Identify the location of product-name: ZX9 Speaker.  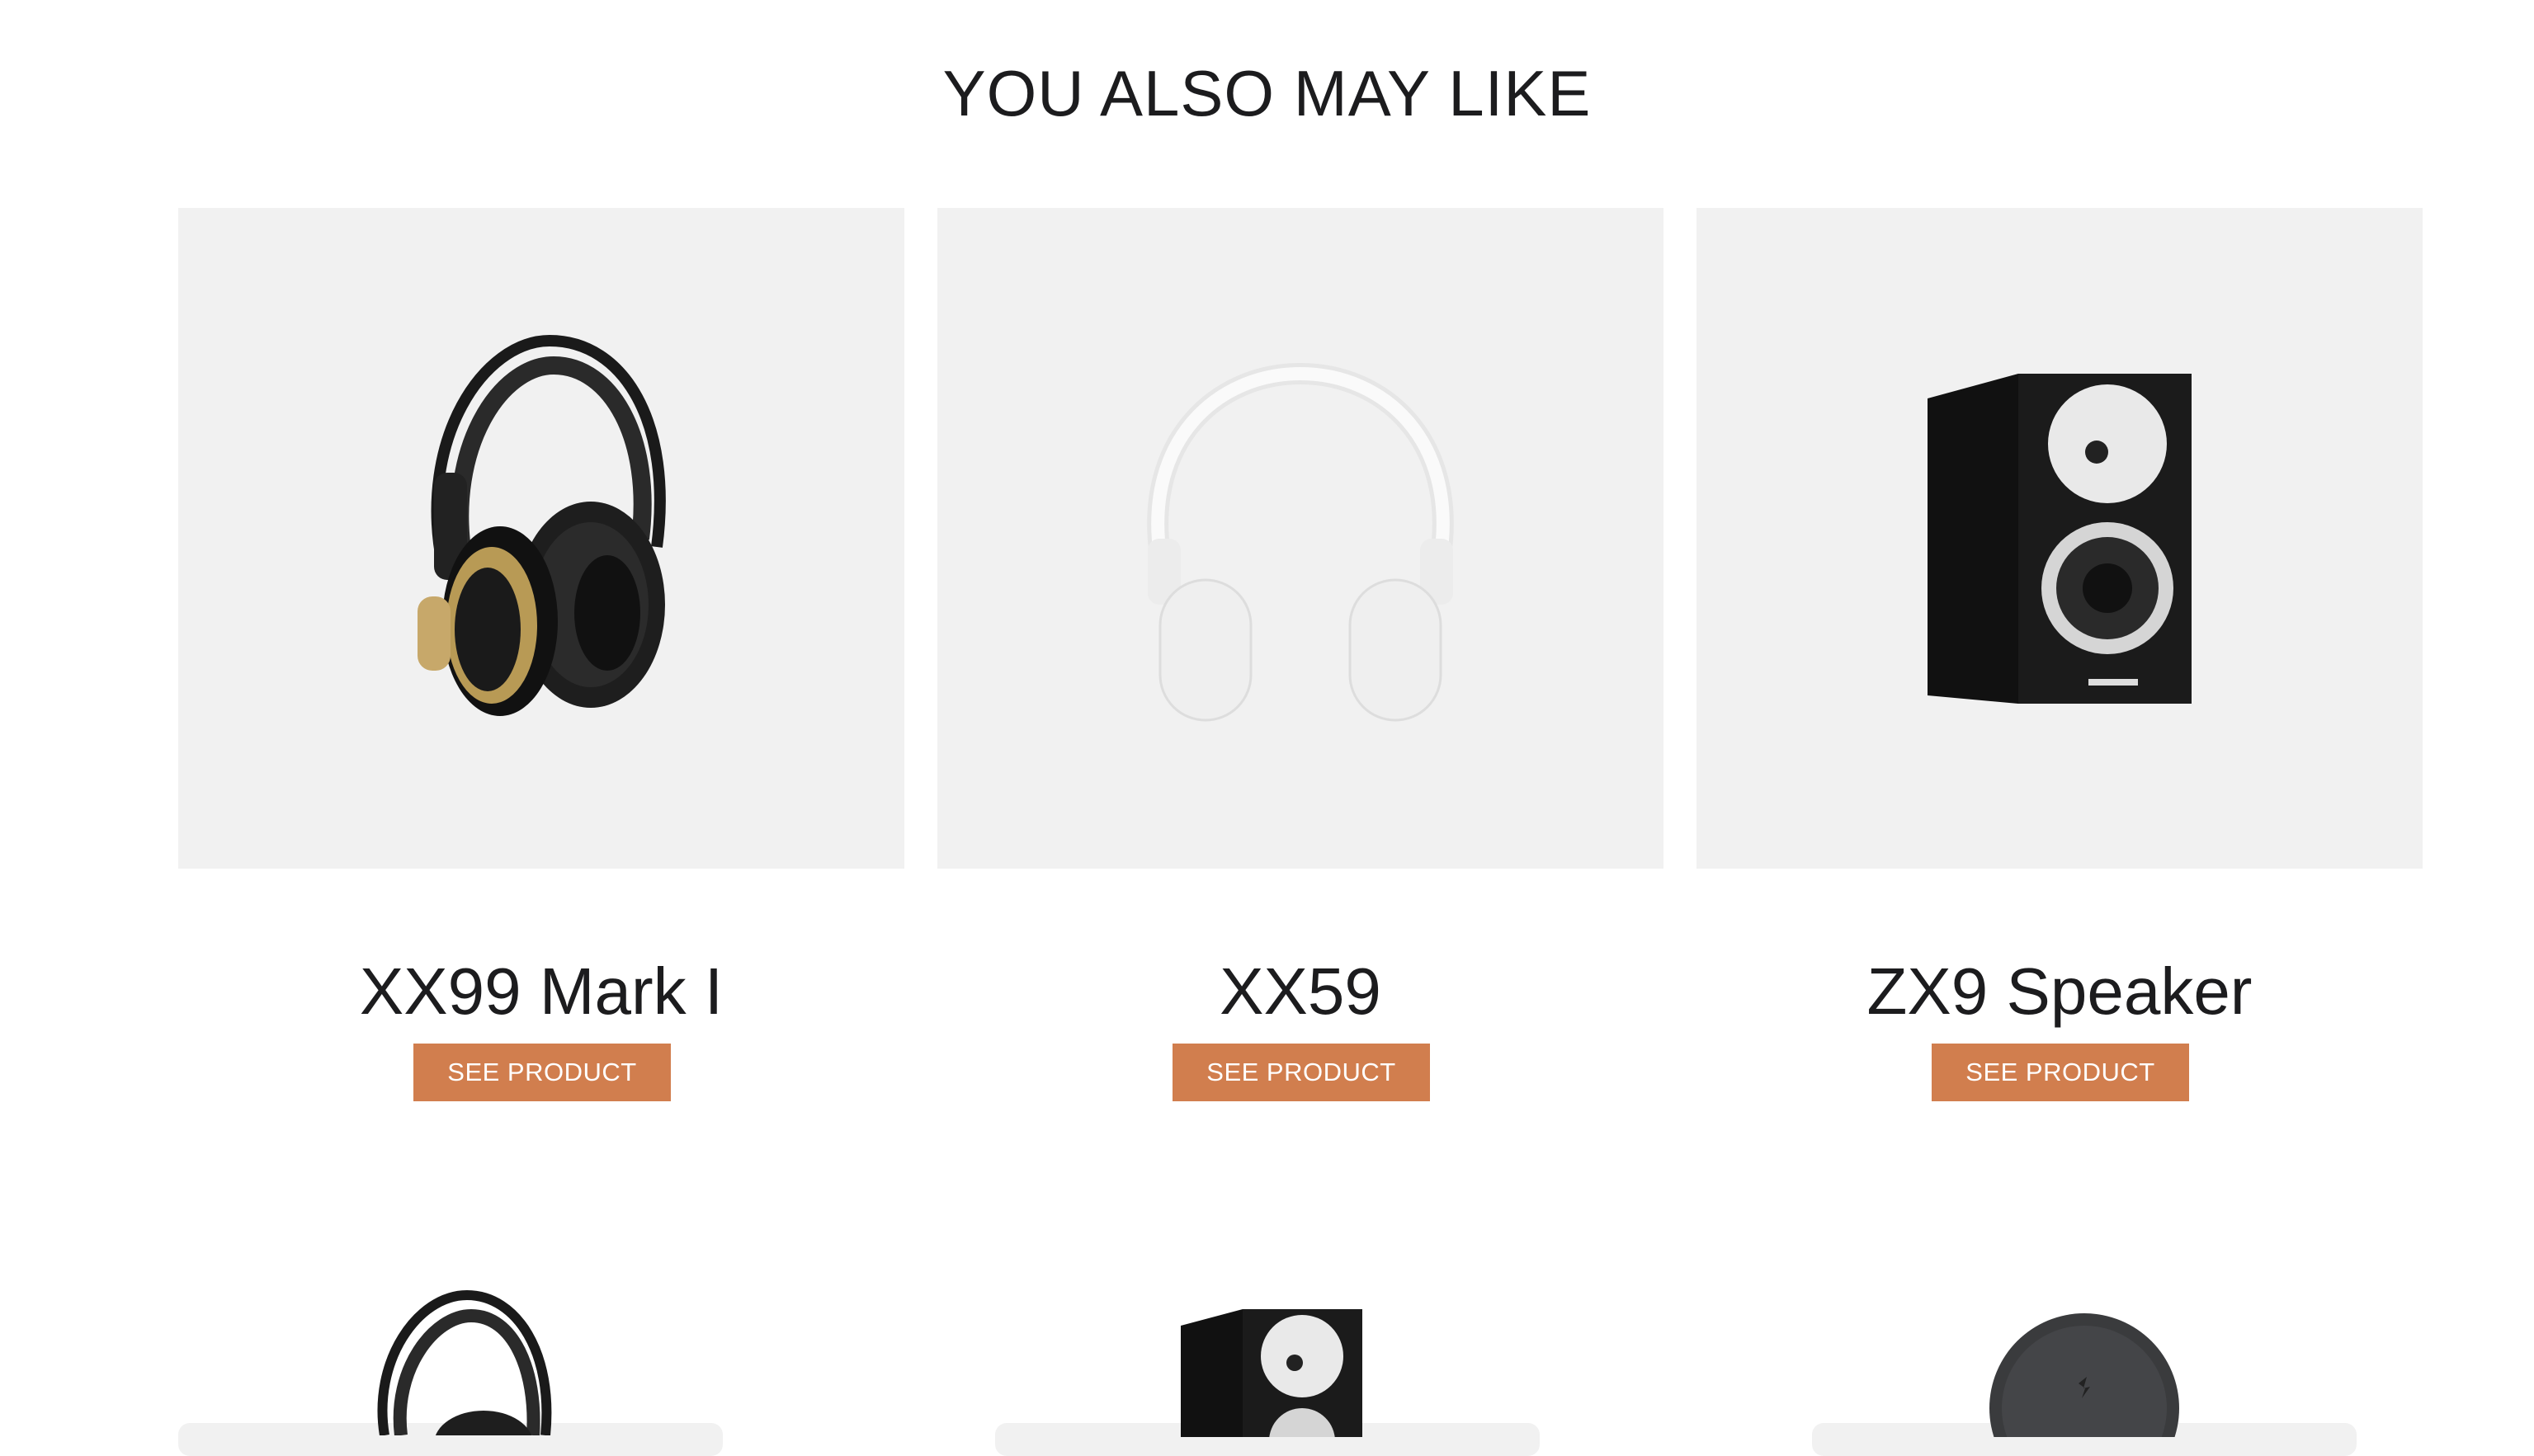
(2059, 991).